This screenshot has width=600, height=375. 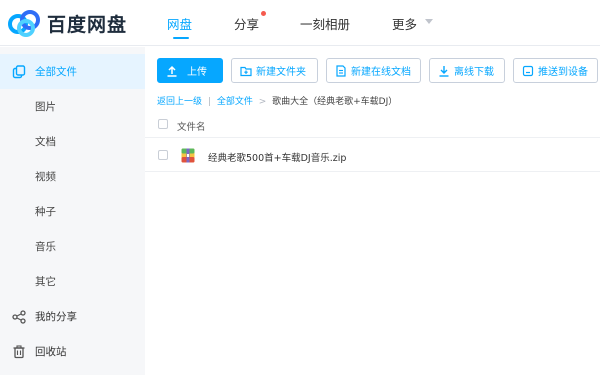 I want to click on sidebar-item-music: 音乐, so click(x=72, y=246).